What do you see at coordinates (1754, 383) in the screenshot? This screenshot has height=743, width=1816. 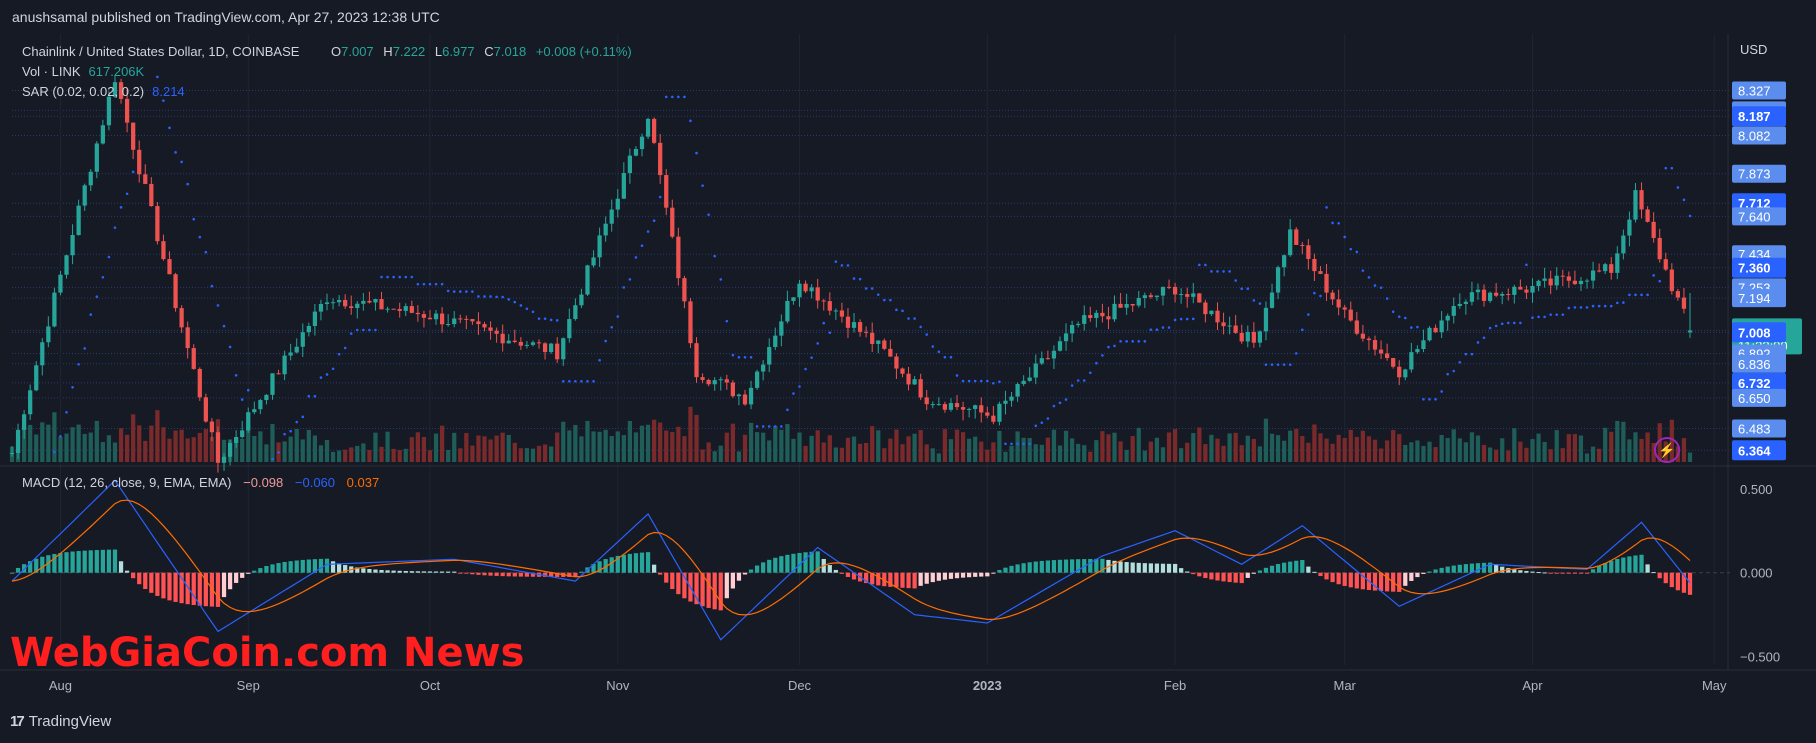 I see `price-tick-label: 6.732` at bounding box center [1754, 383].